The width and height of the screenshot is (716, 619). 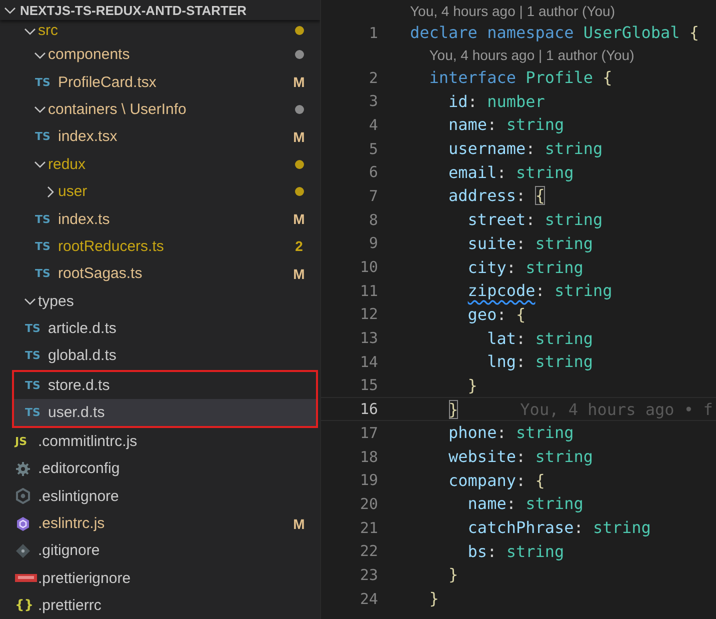 What do you see at coordinates (373, 33) in the screenshot?
I see `line-number: 1` at bounding box center [373, 33].